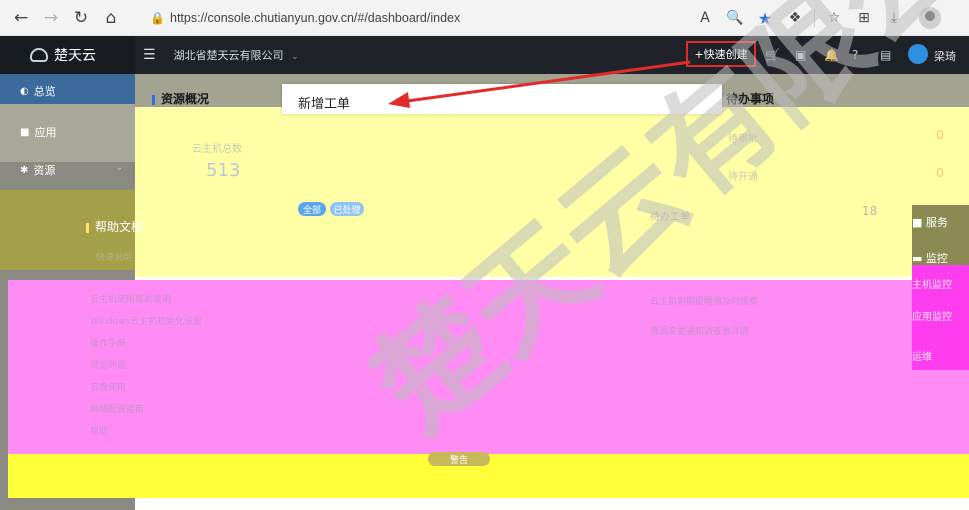  I want to click on brand: 楚天云, so click(67, 55).